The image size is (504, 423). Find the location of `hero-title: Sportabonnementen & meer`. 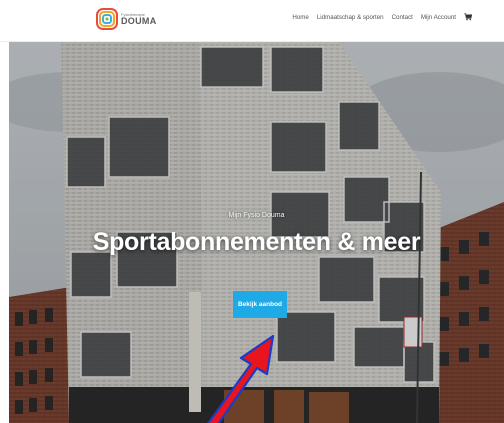

hero-title: Sportabonnementen & meer is located at coordinates (256, 242).